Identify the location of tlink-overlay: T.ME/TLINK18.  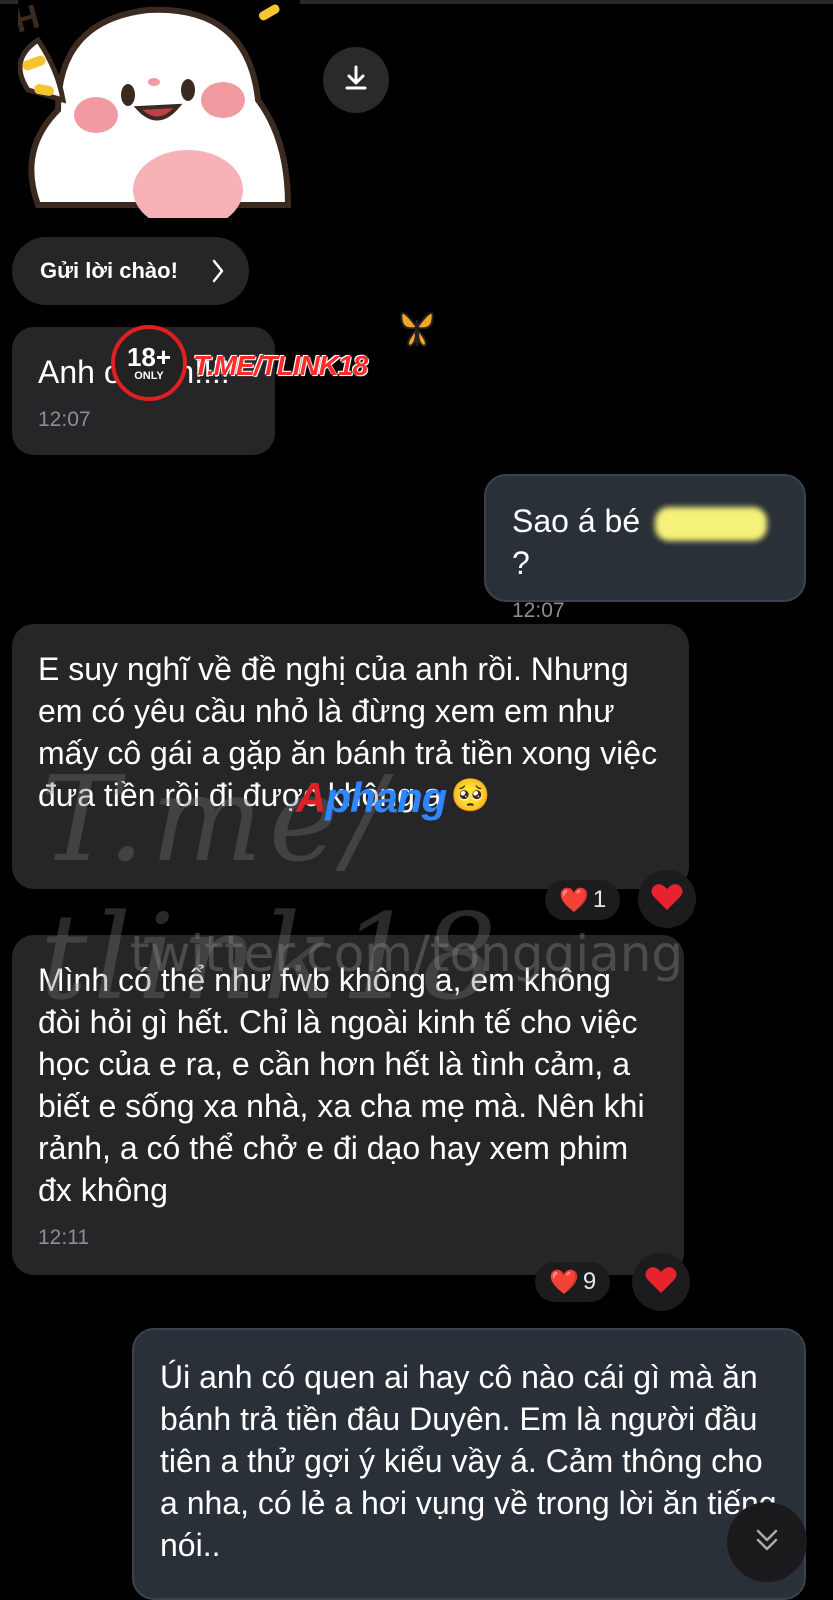
(280, 365).